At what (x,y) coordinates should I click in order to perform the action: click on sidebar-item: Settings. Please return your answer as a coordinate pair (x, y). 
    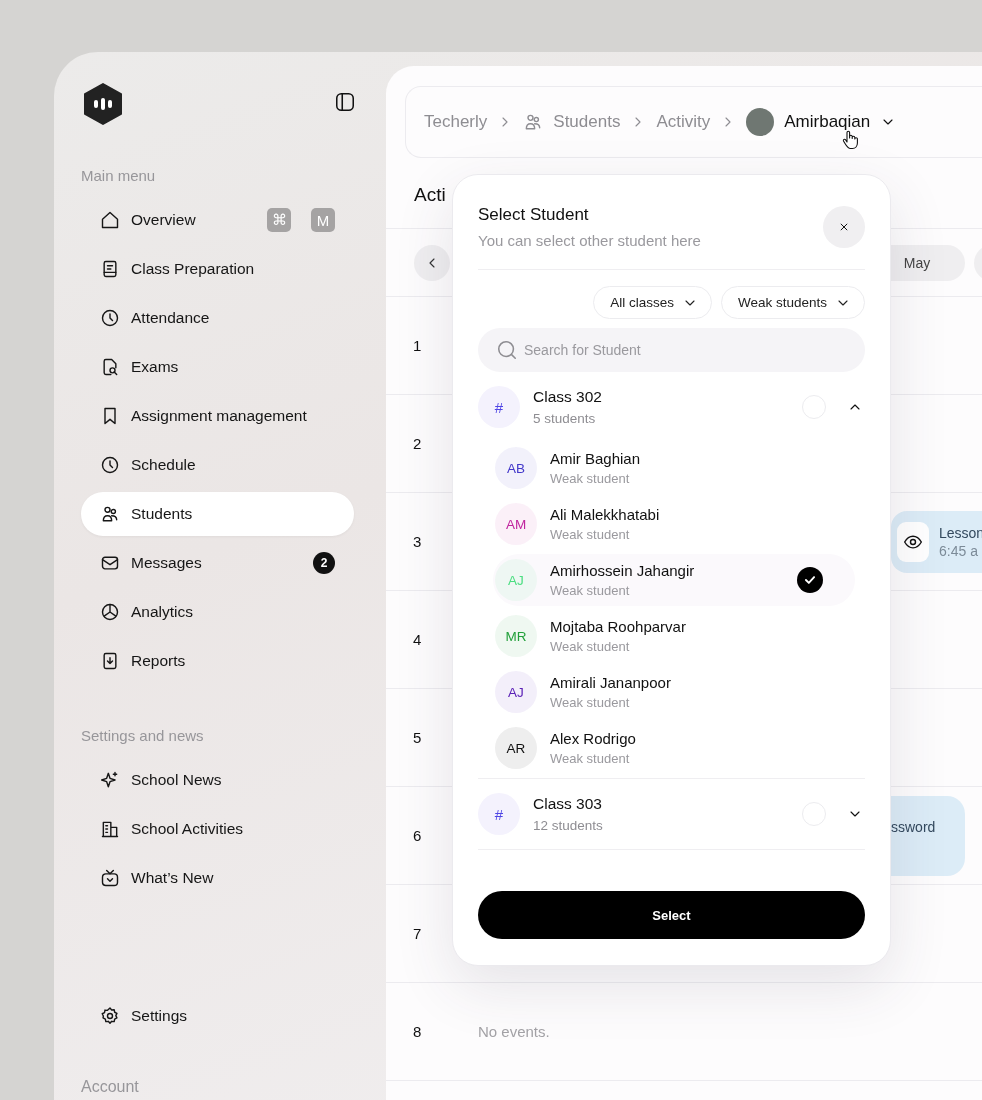
    Looking at the image, I should click on (217, 1016).